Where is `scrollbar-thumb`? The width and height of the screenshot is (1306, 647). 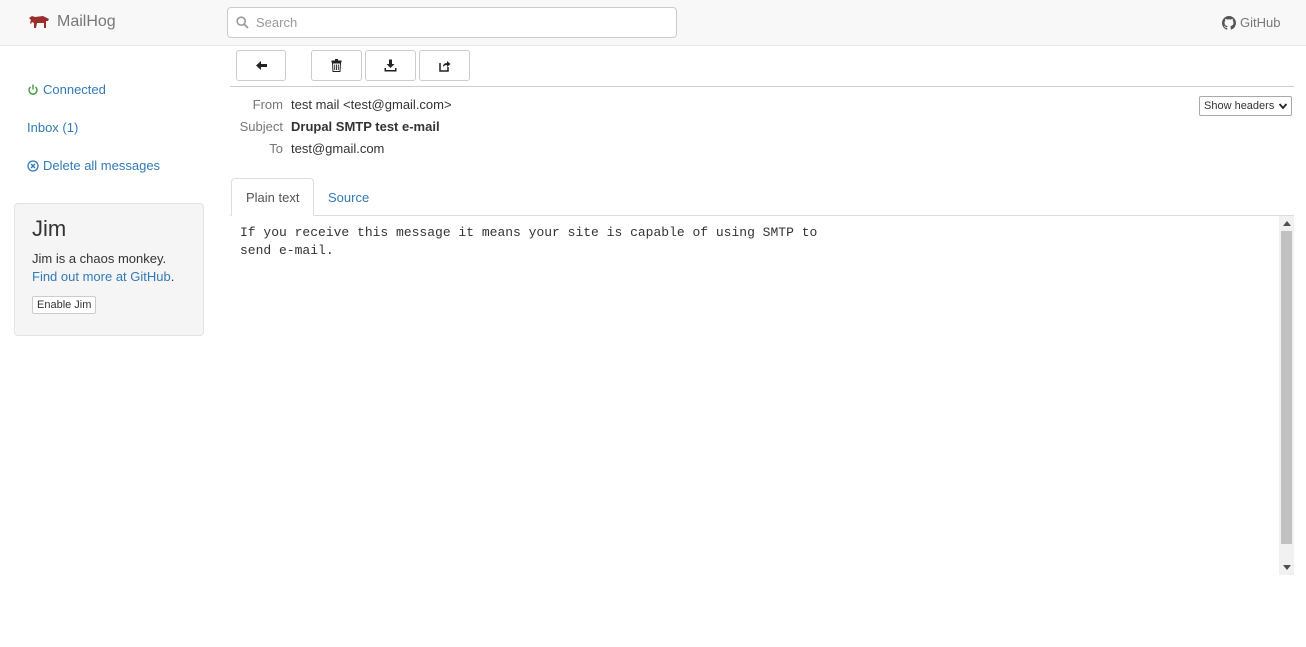
scrollbar-thumb is located at coordinates (1286, 387).